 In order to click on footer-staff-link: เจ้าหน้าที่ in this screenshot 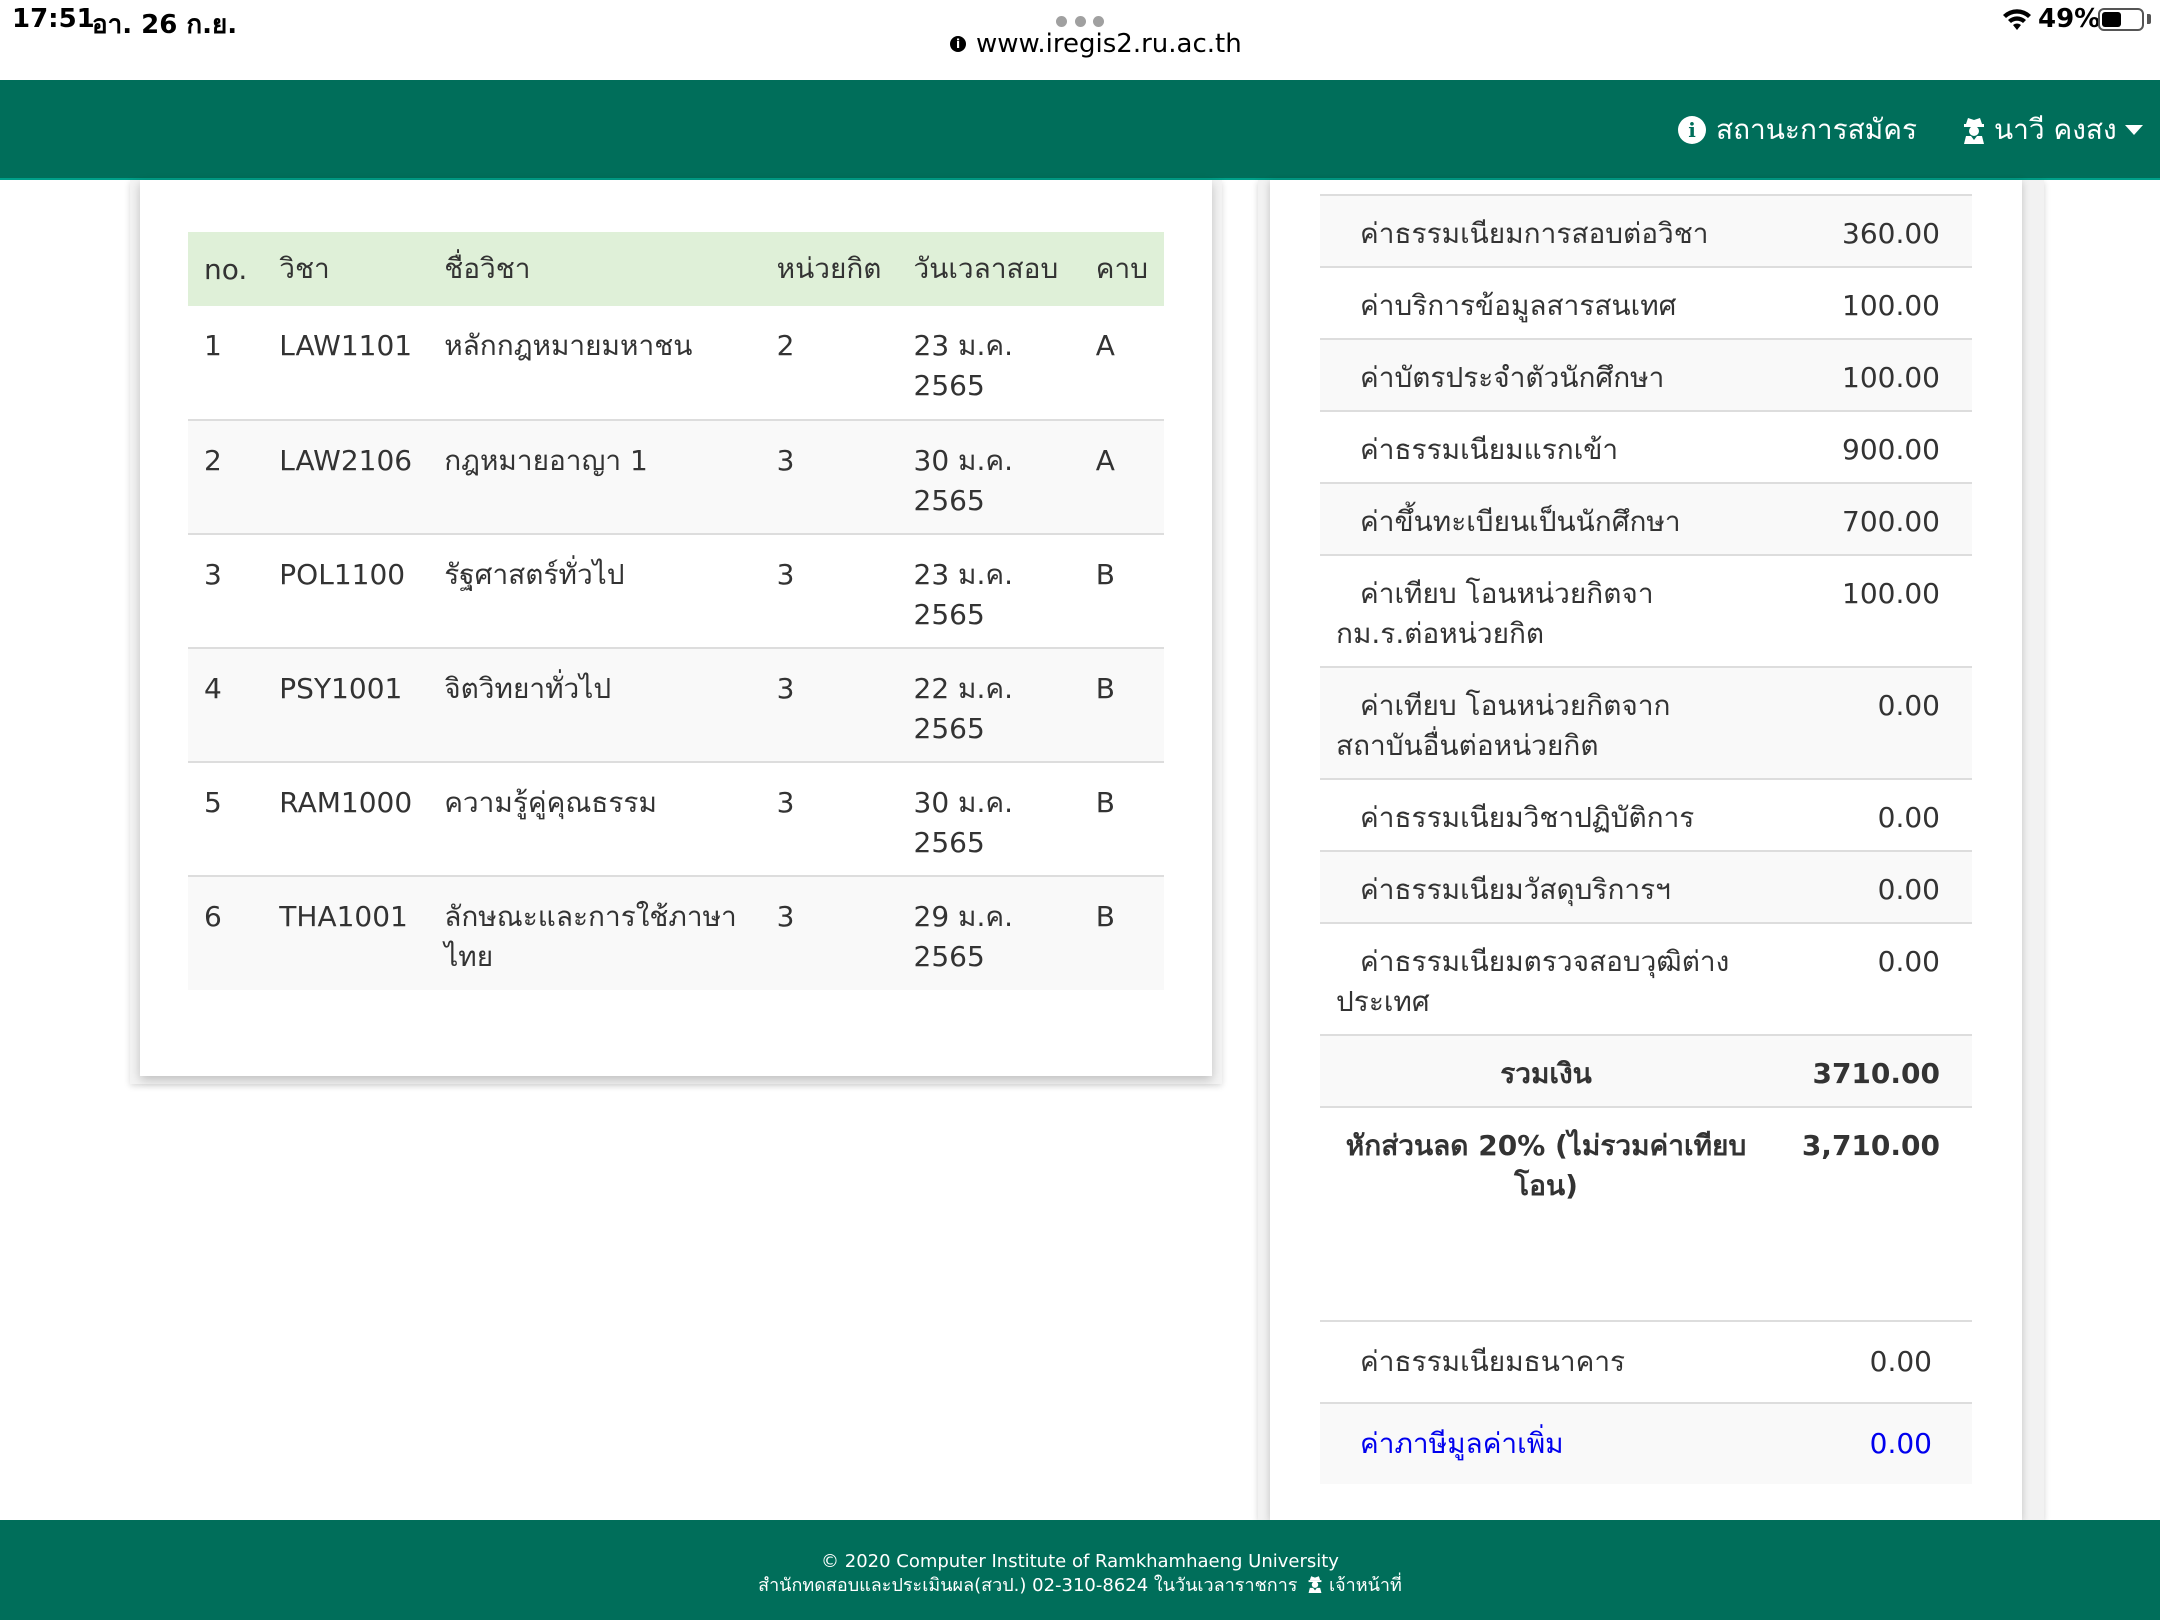, I will do `click(1365, 1585)`.